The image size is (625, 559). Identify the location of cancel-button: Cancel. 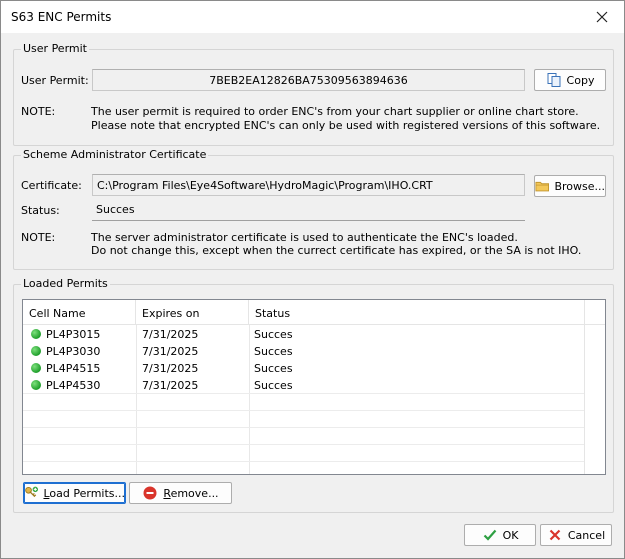
(576, 535).